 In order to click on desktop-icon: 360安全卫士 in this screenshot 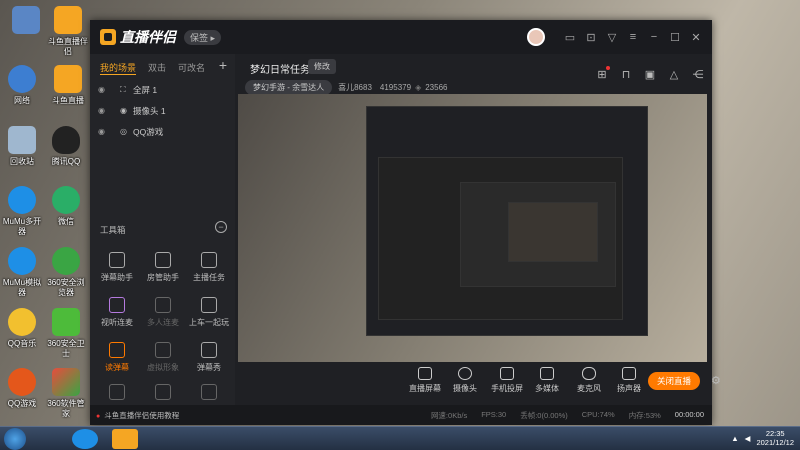, I will do `click(66, 333)`.